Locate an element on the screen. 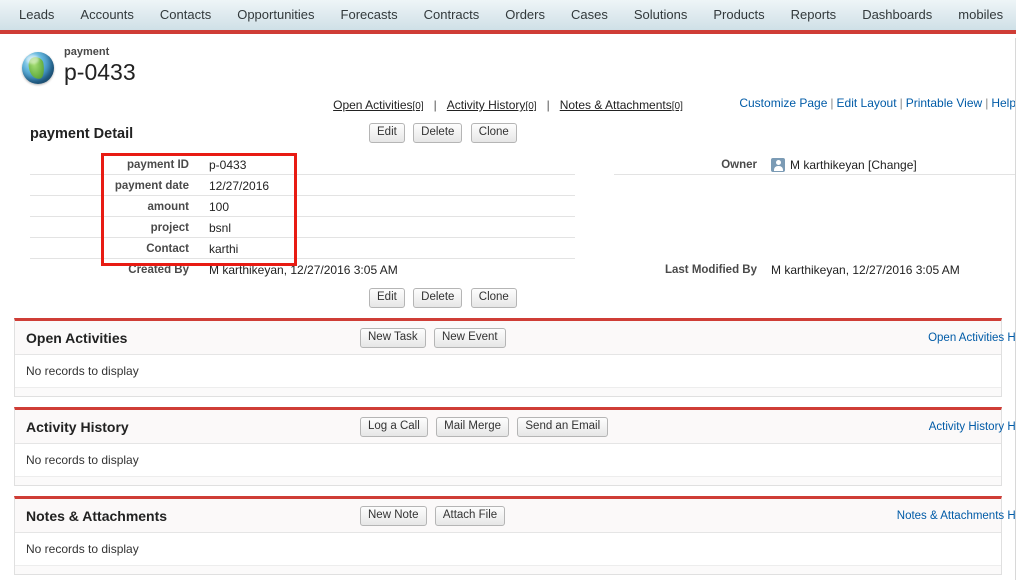 Image resolution: width=1016 pixels, height=580 pixels. field-label-payment-date: payment date is located at coordinates (151, 185).